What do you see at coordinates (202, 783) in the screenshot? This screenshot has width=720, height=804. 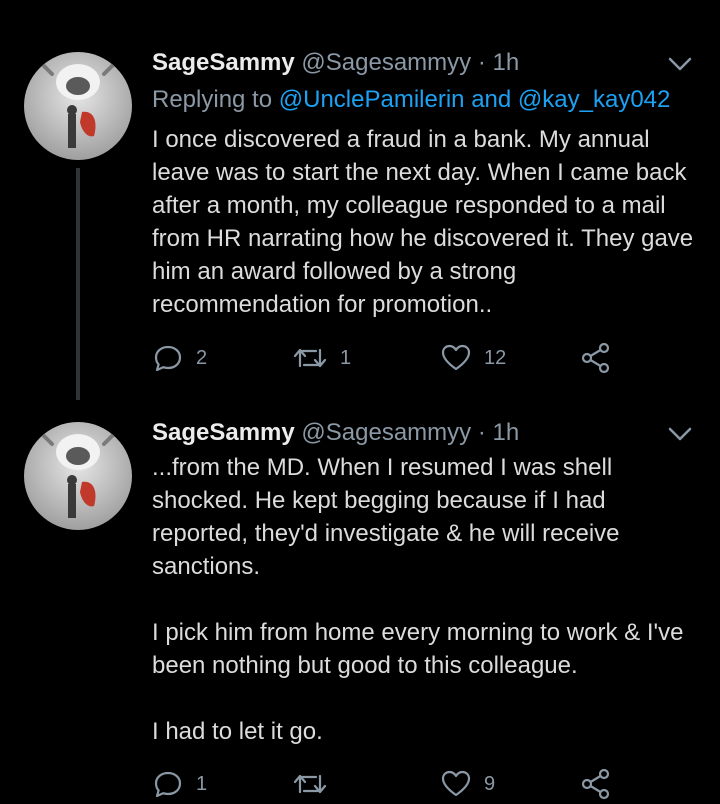 I see `reply-count: 1` at bounding box center [202, 783].